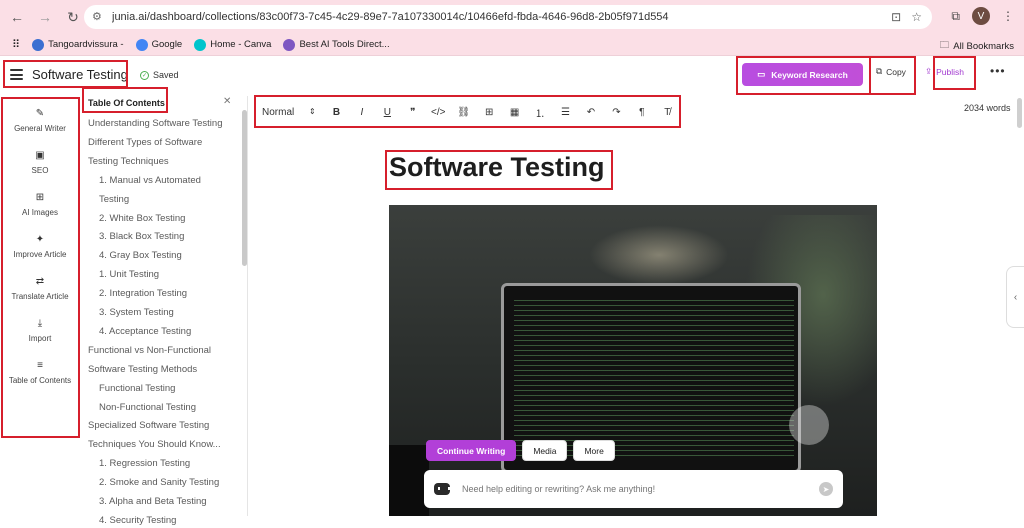 The height and width of the screenshot is (528, 1024). What do you see at coordinates (144, 463) in the screenshot?
I see `toc-item: 1. Regression Testing` at bounding box center [144, 463].